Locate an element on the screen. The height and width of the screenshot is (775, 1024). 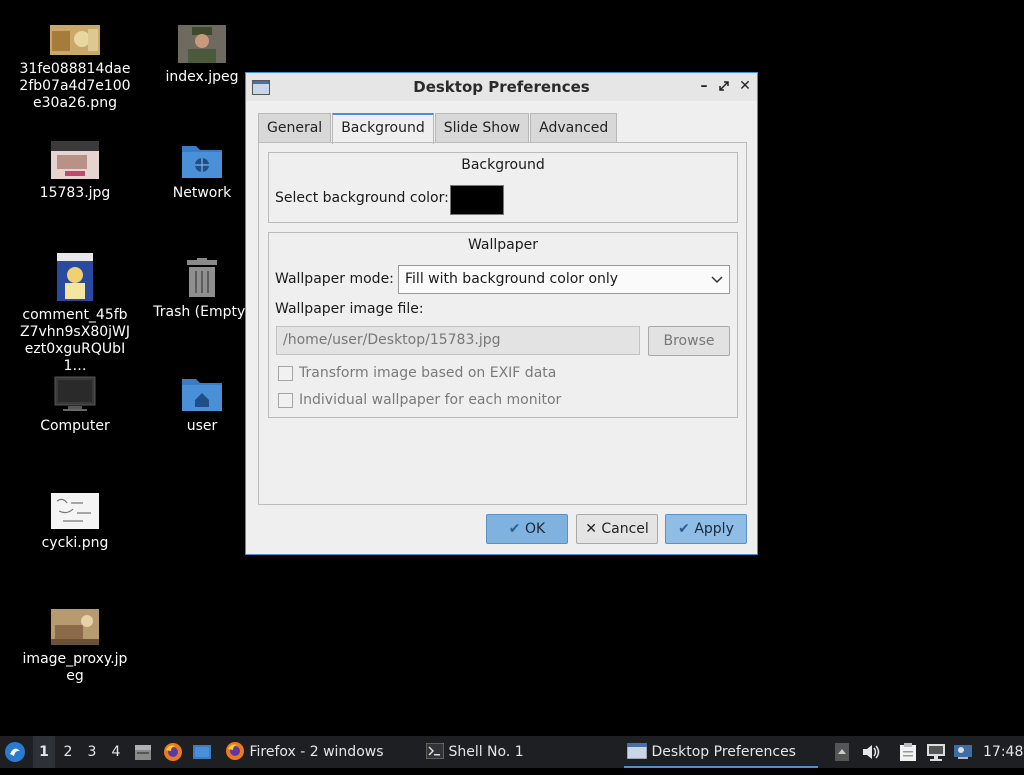
apply-button-label: Apply is located at coordinates (714, 529).